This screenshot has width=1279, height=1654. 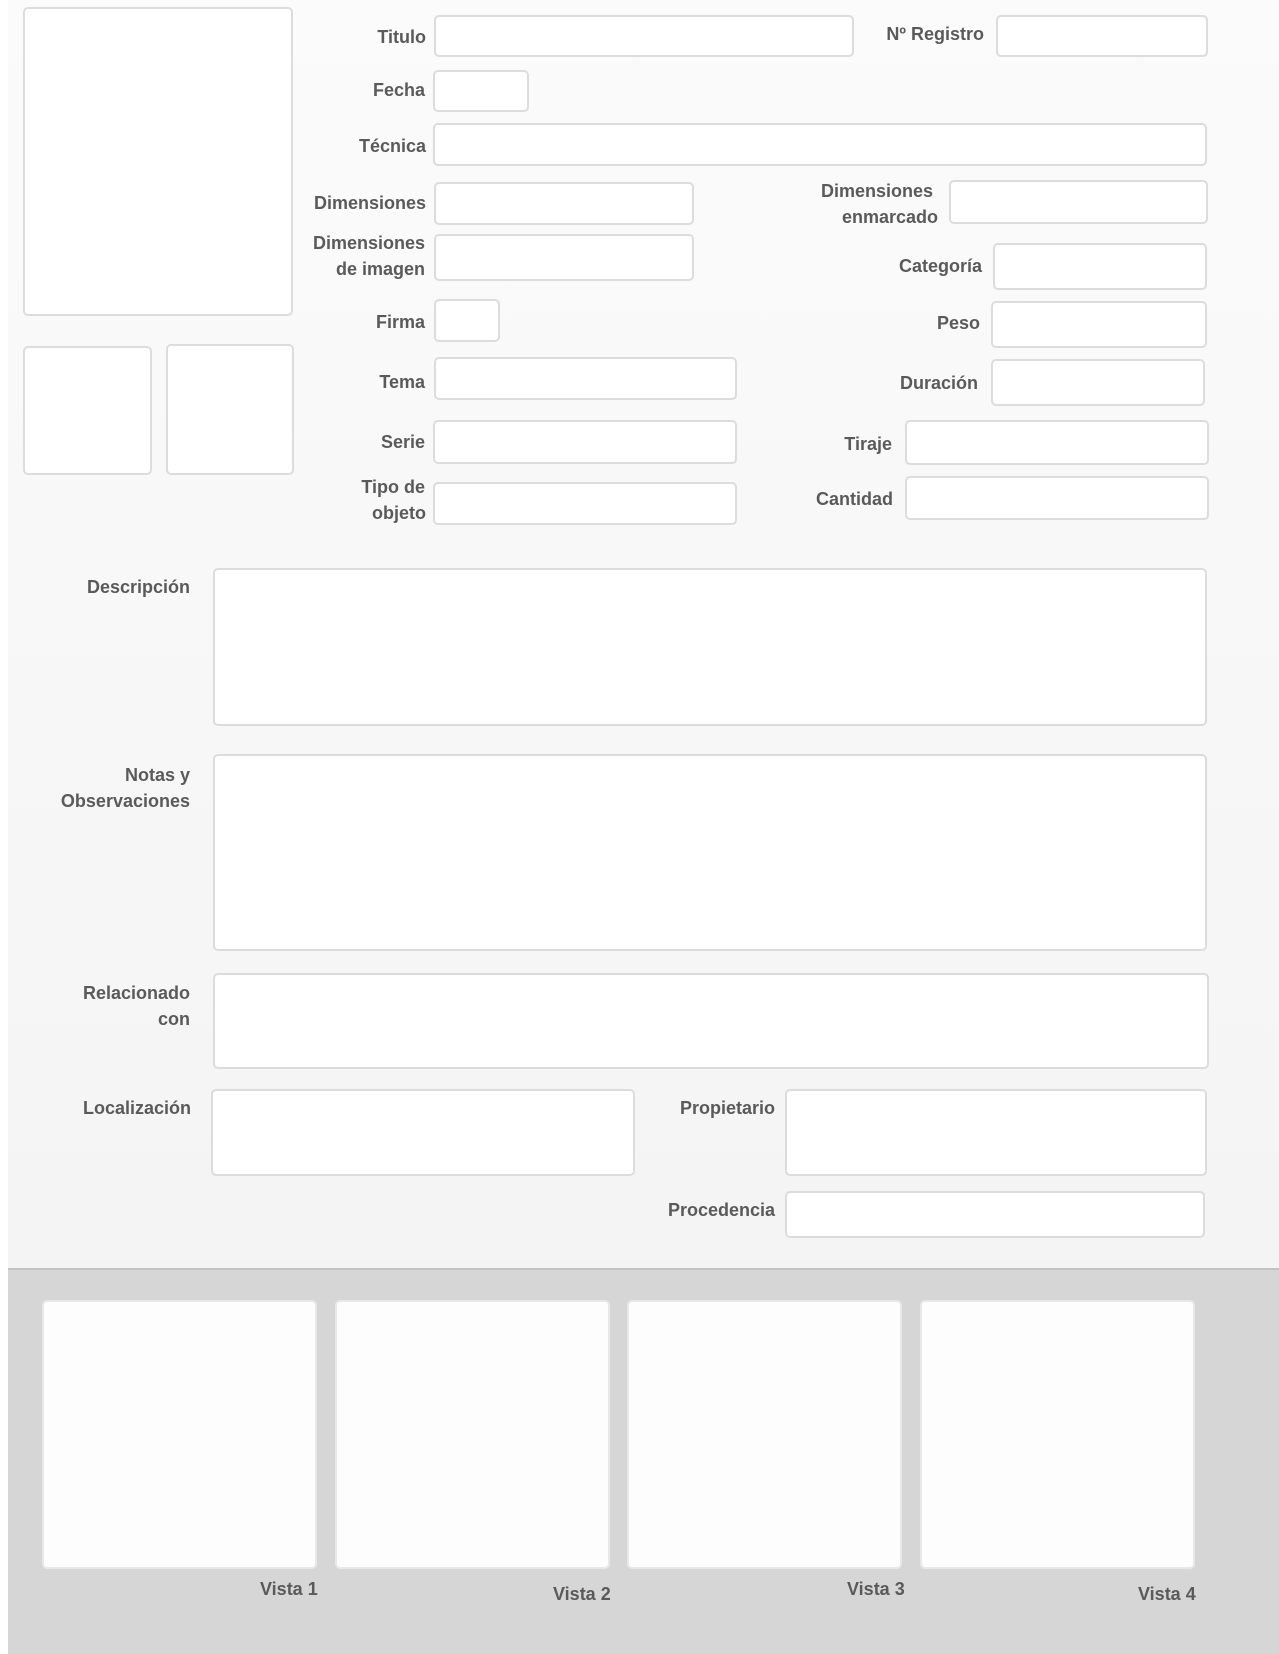 I want to click on procedencia-input, so click(x=995, y=1214).